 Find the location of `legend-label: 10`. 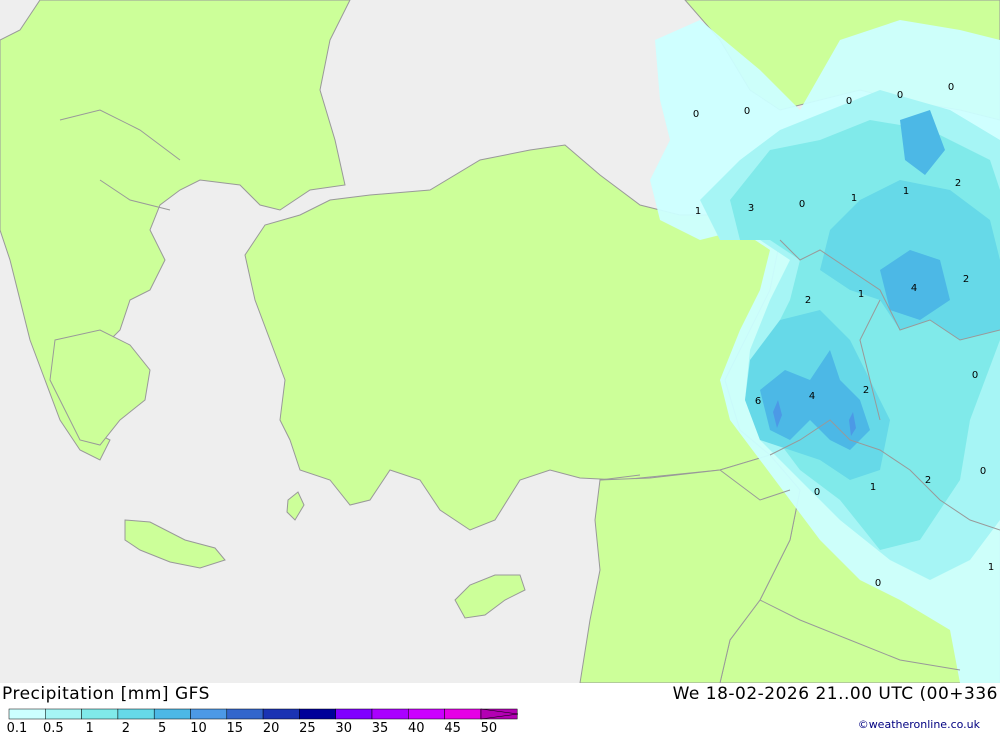

legend-label: 10 is located at coordinates (198, 727).